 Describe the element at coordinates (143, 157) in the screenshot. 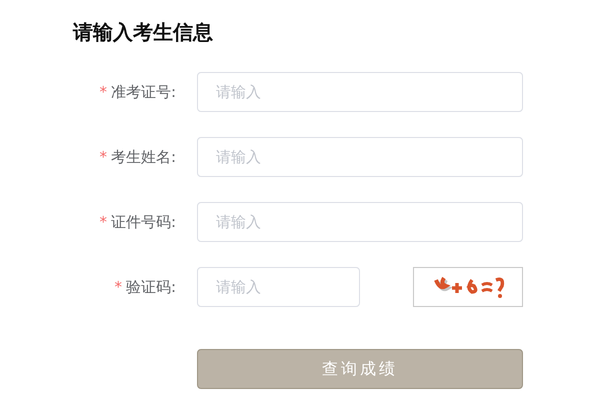

I see `field-label: 考生姓名:` at that location.